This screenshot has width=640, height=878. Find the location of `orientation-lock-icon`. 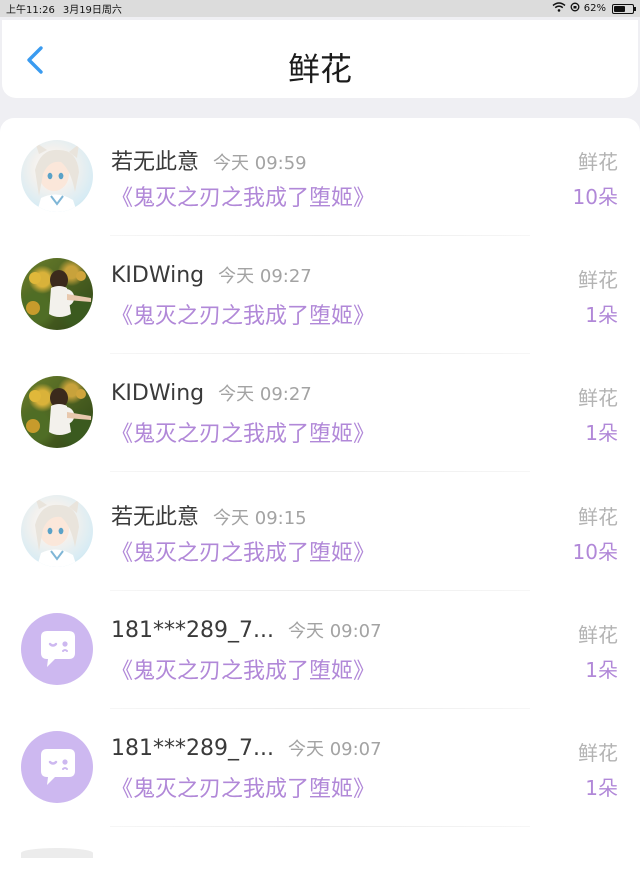

orientation-lock-icon is located at coordinates (575, 8).